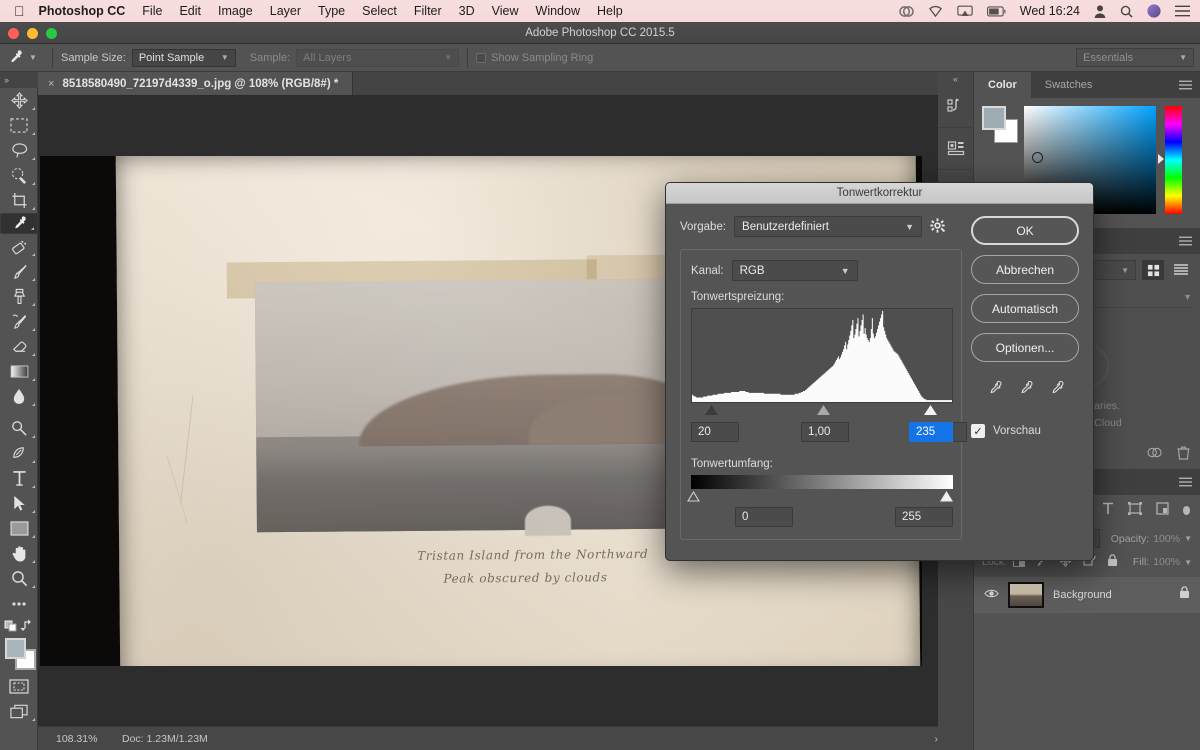 This screenshot has height=750, width=1200. I want to click on input-highlight-field-tail, so click(960, 432).